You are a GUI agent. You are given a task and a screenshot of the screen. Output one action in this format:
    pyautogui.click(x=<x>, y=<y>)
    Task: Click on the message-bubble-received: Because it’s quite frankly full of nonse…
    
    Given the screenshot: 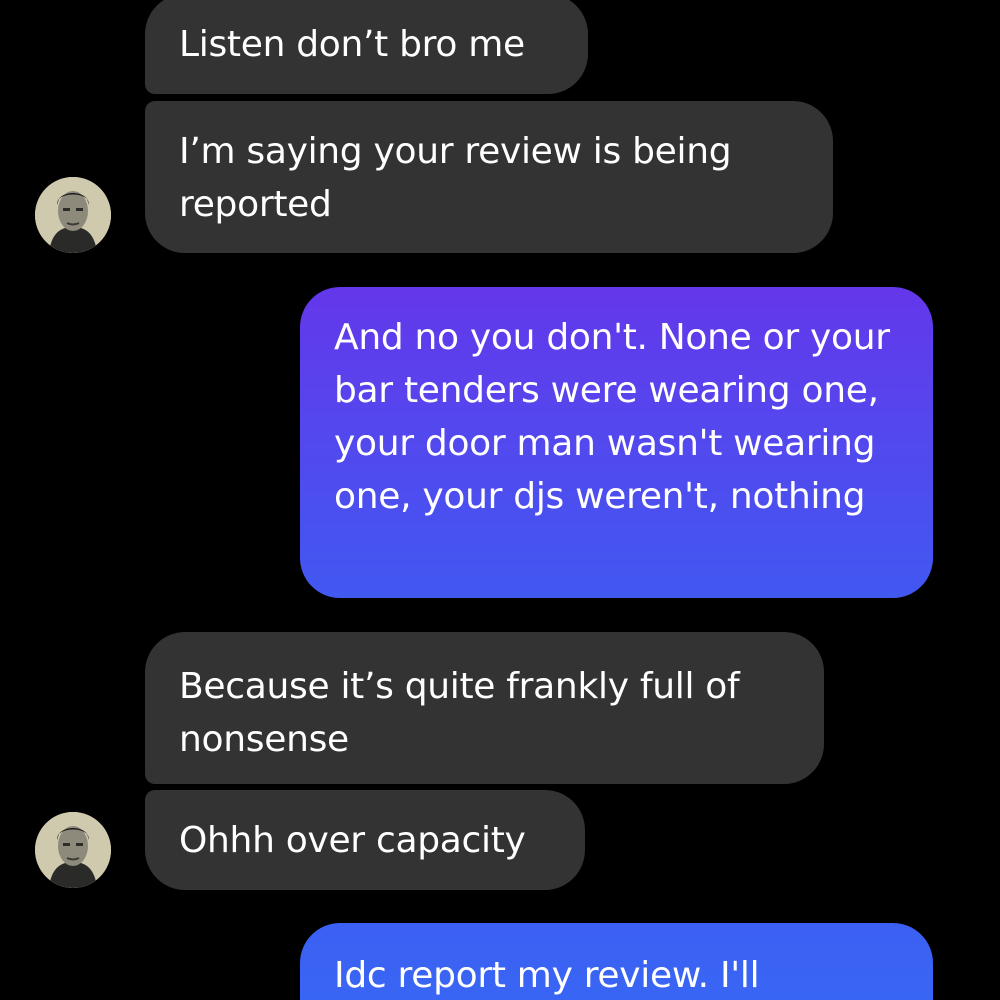 What is the action you would take?
    pyautogui.click(x=484, y=708)
    